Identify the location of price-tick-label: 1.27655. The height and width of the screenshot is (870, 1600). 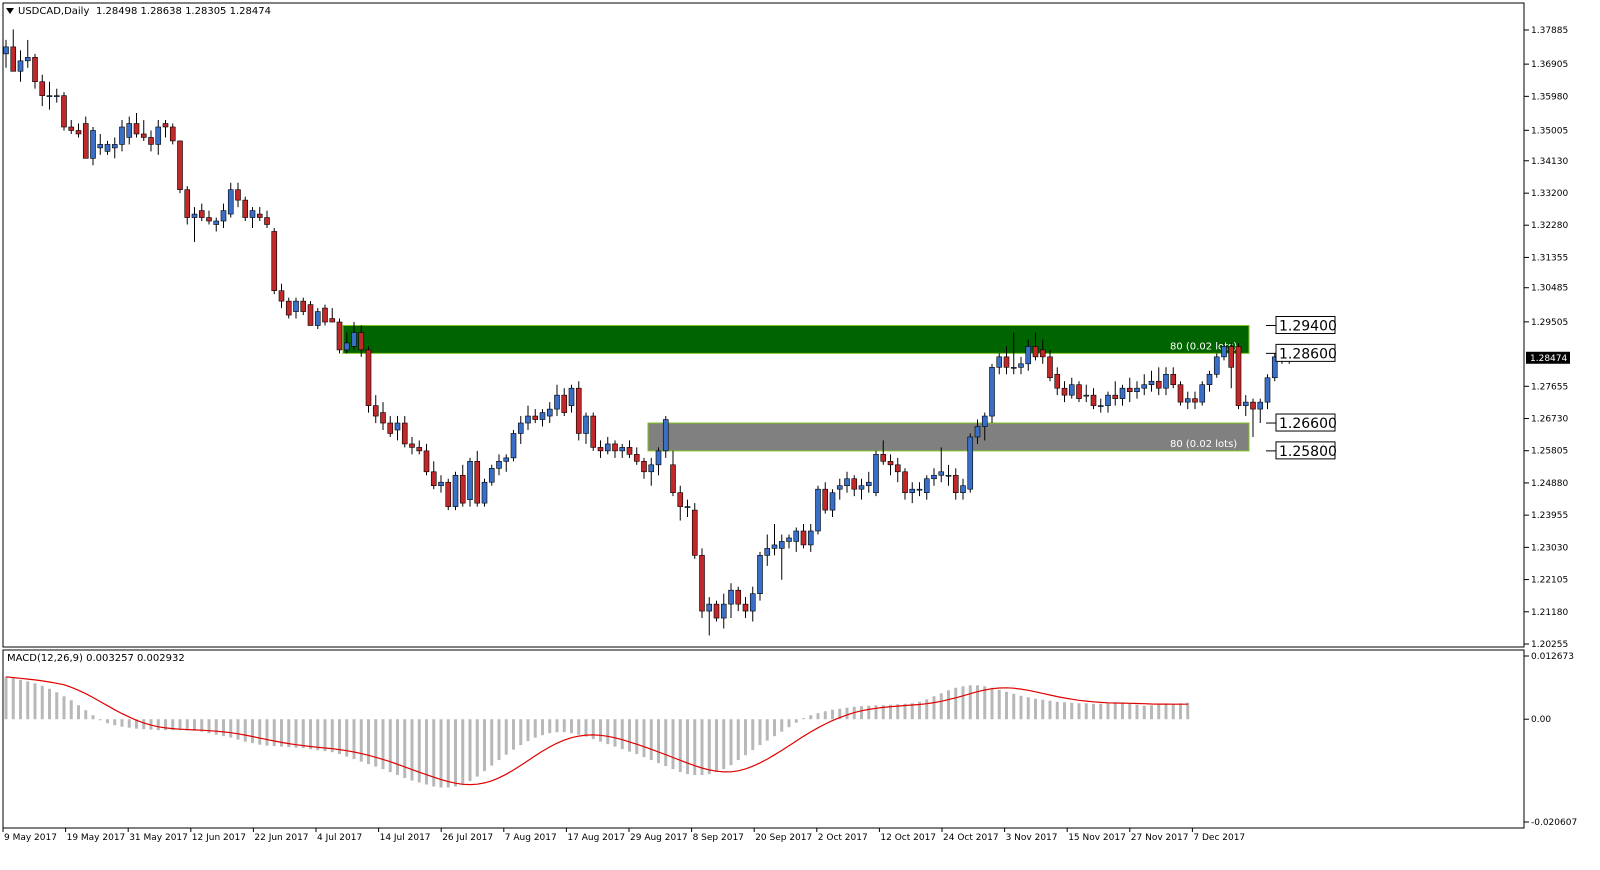
(1549, 387).